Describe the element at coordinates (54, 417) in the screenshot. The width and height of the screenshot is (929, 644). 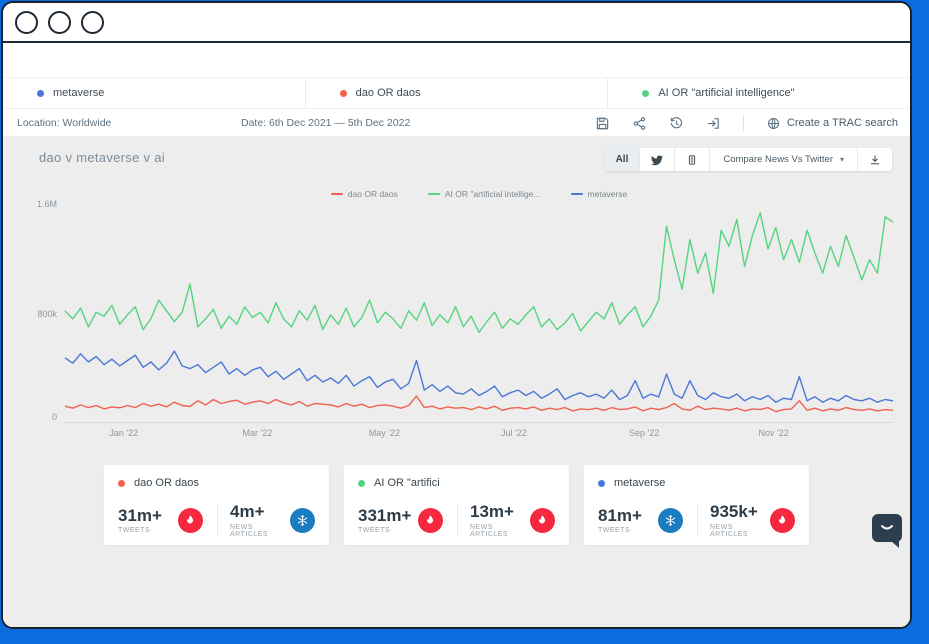
I see `y-axis-tick: 0` at that location.